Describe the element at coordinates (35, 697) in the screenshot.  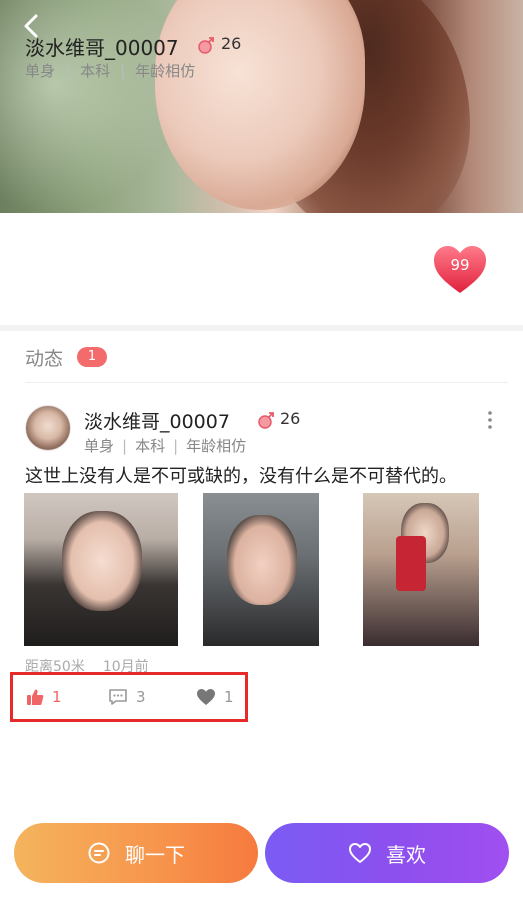
I see `thumbs-up-icon` at that location.